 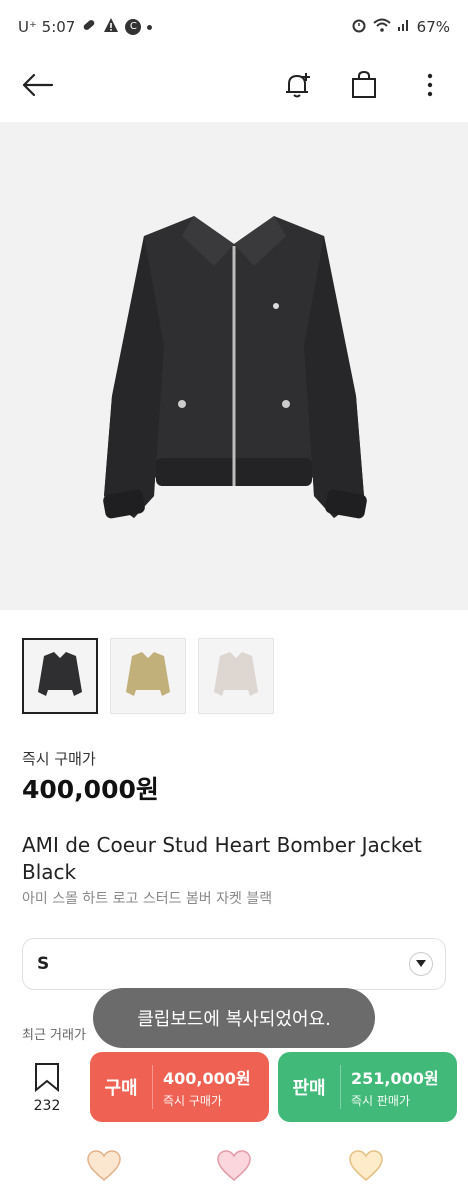 I want to click on thumbnail-khaki-image, so click(x=148, y=674).